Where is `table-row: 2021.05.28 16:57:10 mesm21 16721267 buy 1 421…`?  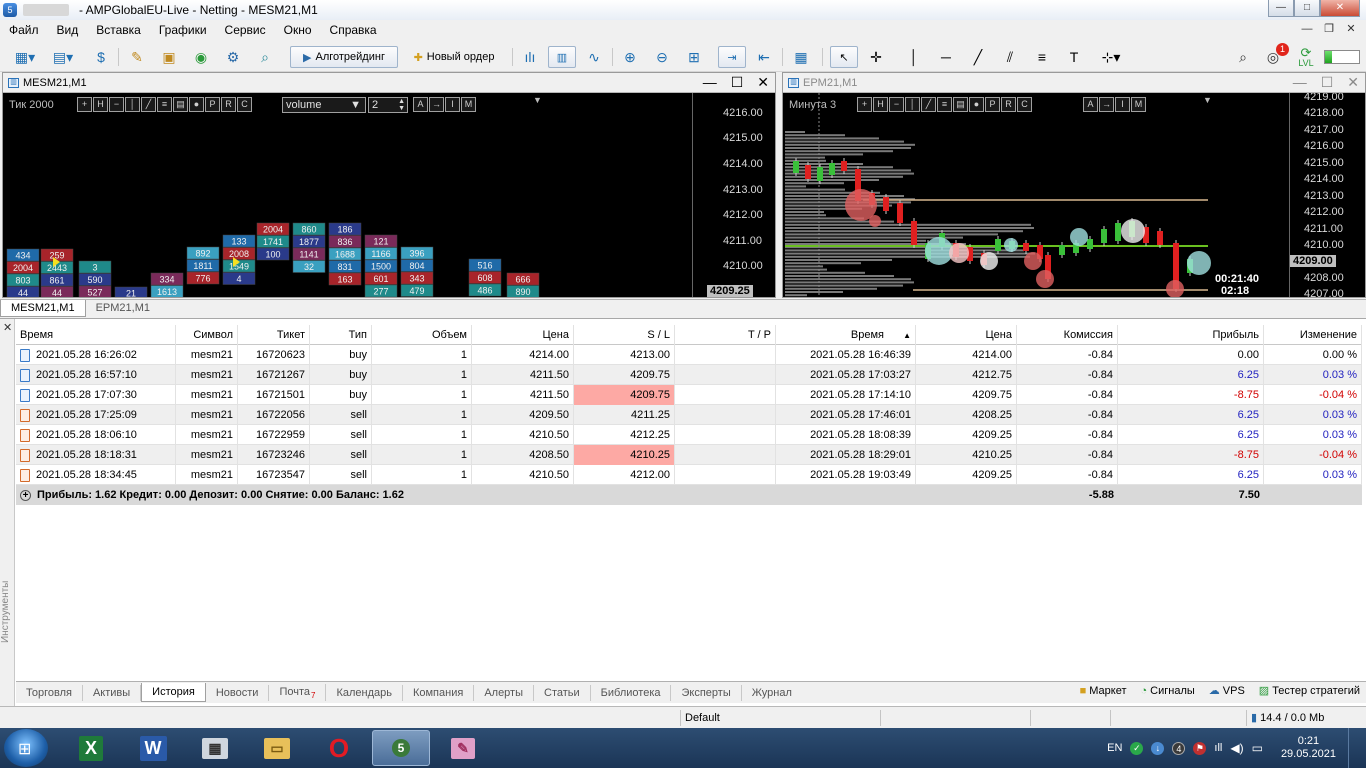
table-row: 2021.05.28 16:57:10 mesm21 16721267 buy 1 421… is located at coordinates (689, 375).